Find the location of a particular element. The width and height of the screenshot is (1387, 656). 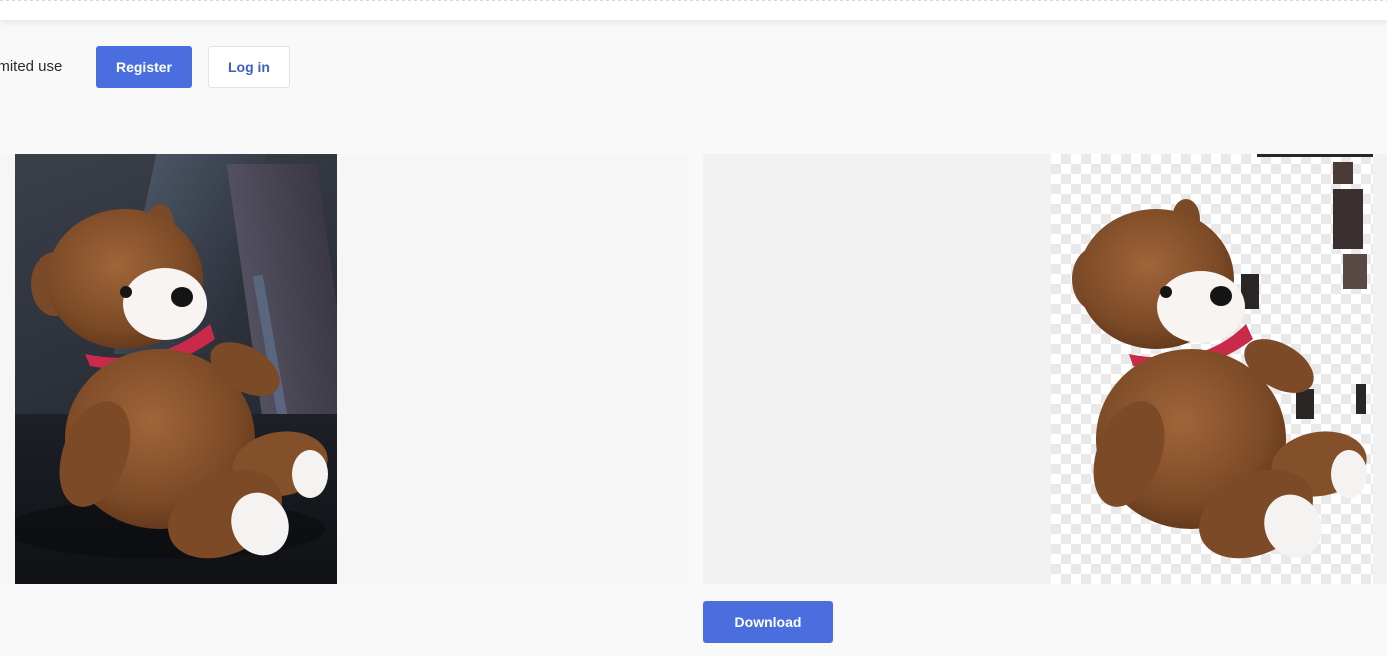

limited-use-text: imited use is located at coordinates (31, 66).